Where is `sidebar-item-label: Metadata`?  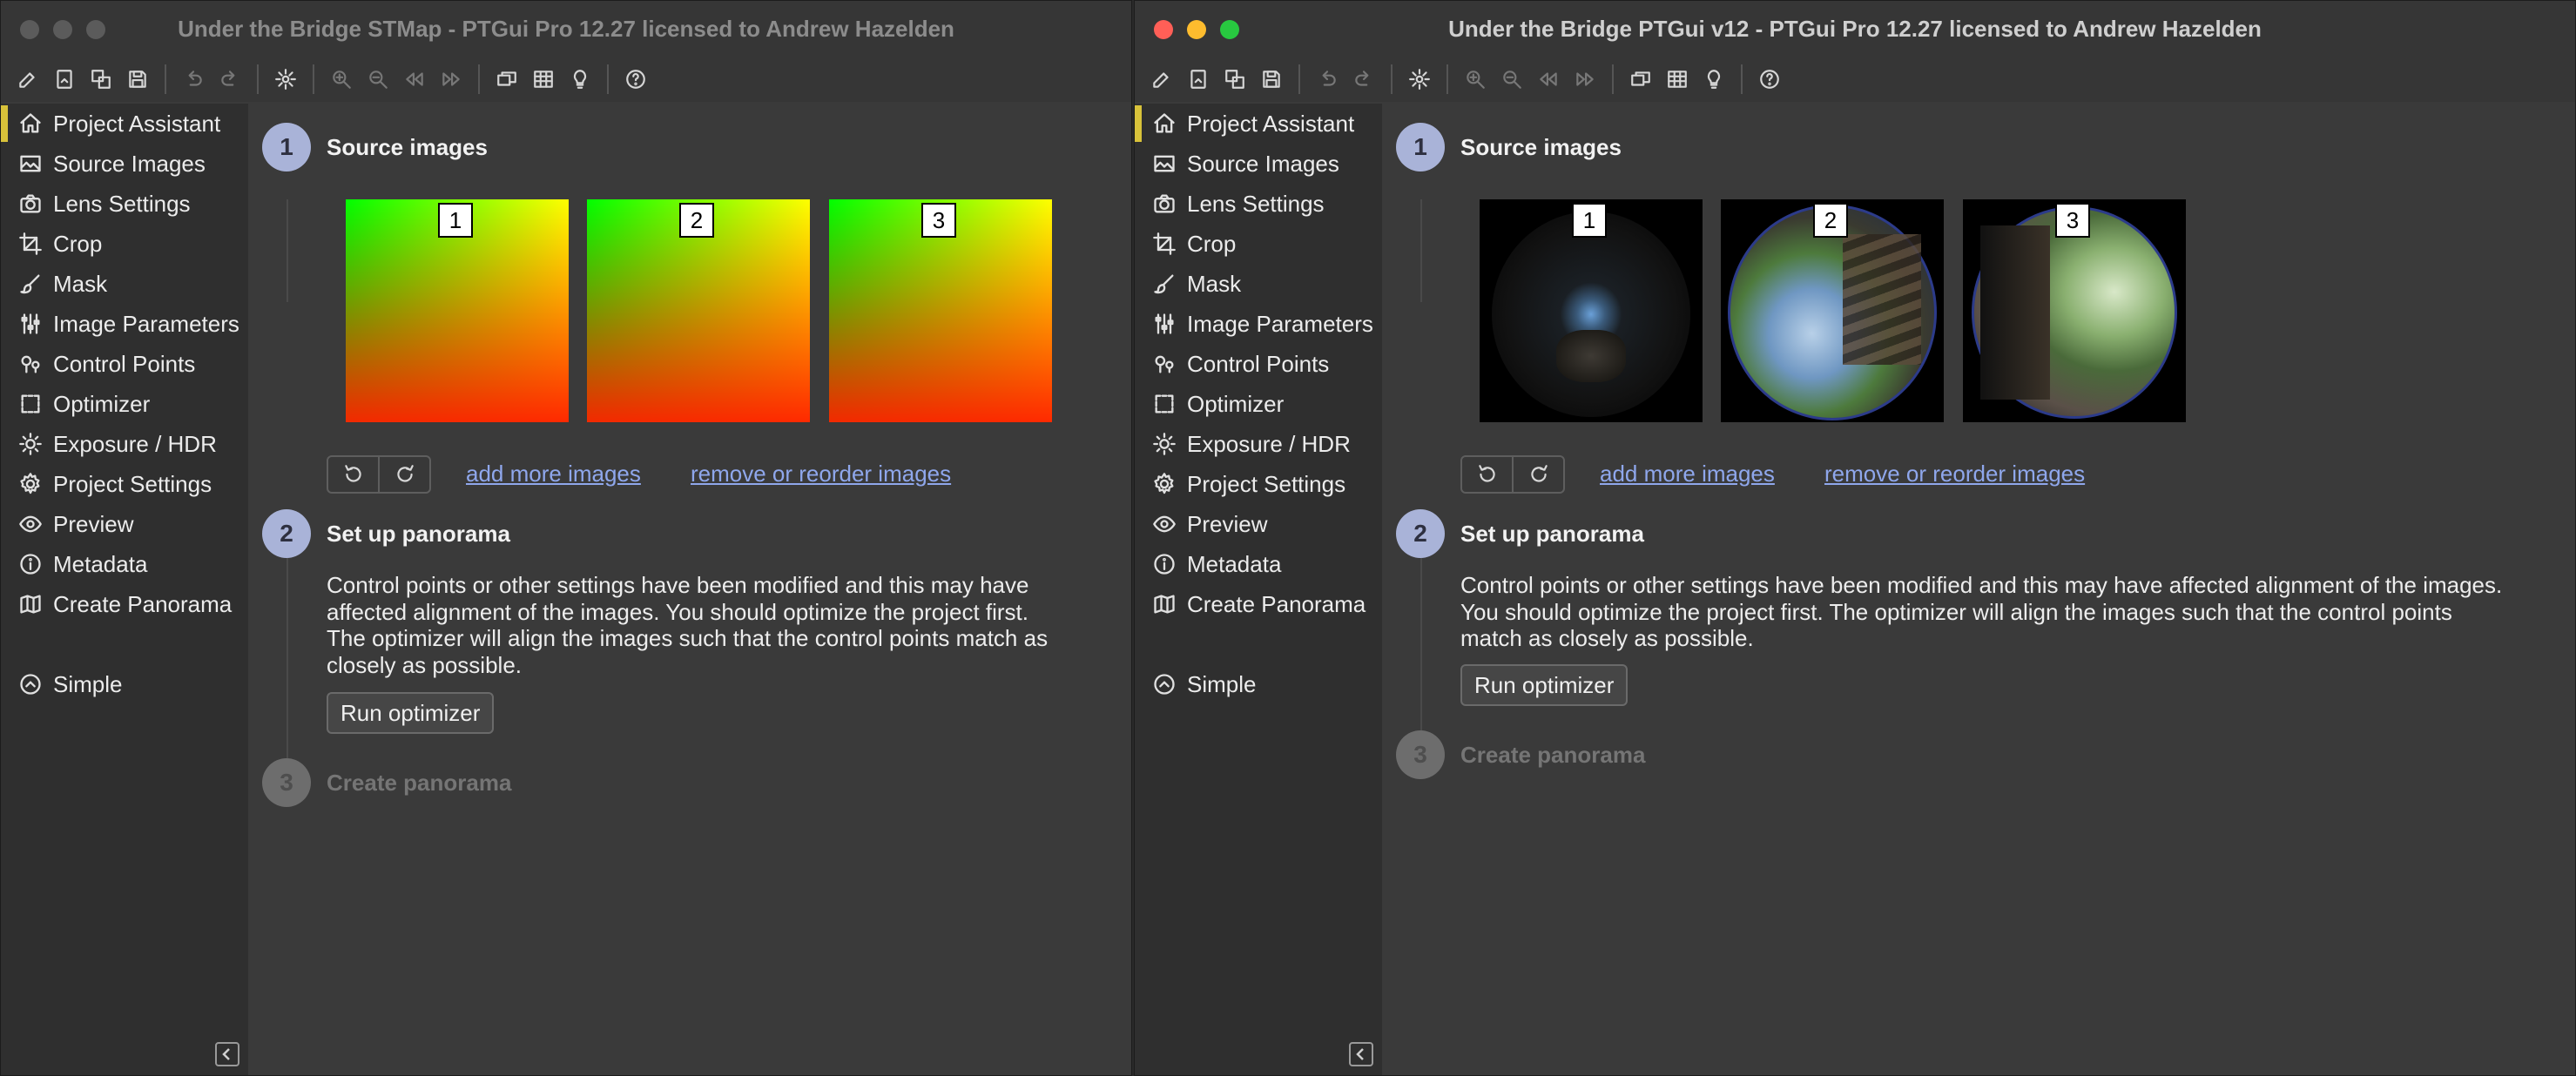
sidebar-item-label: Metadata is located at coordinates (1234, 563).